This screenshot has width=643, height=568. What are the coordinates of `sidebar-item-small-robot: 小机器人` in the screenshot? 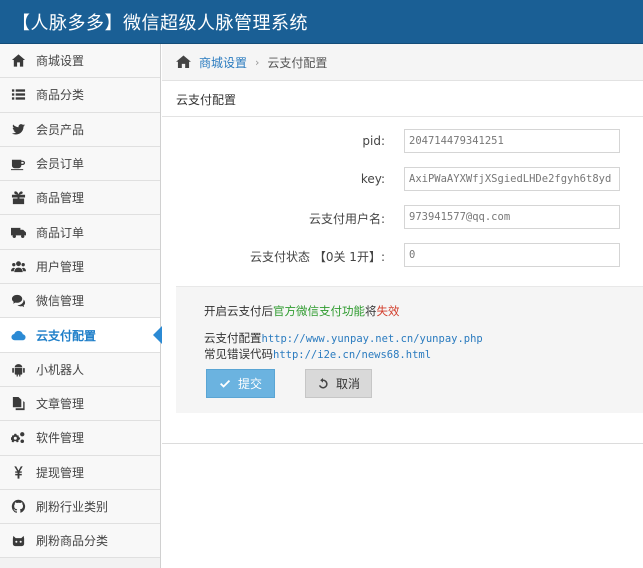 It's located at (80, 369).